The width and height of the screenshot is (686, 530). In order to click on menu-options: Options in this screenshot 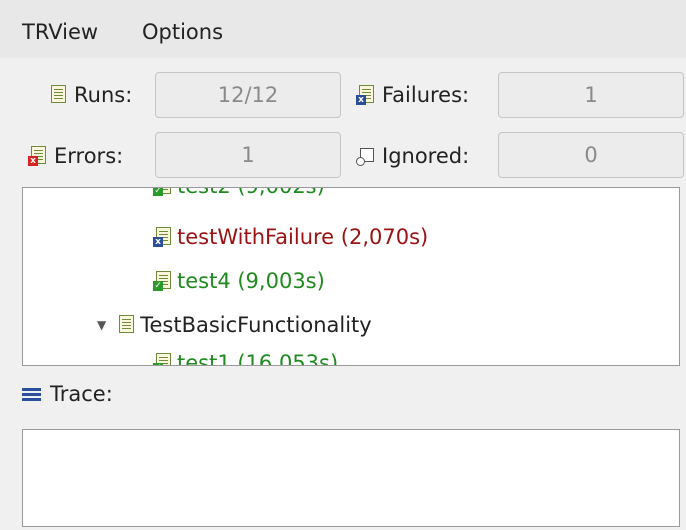, I will do `click(182, 32)`.